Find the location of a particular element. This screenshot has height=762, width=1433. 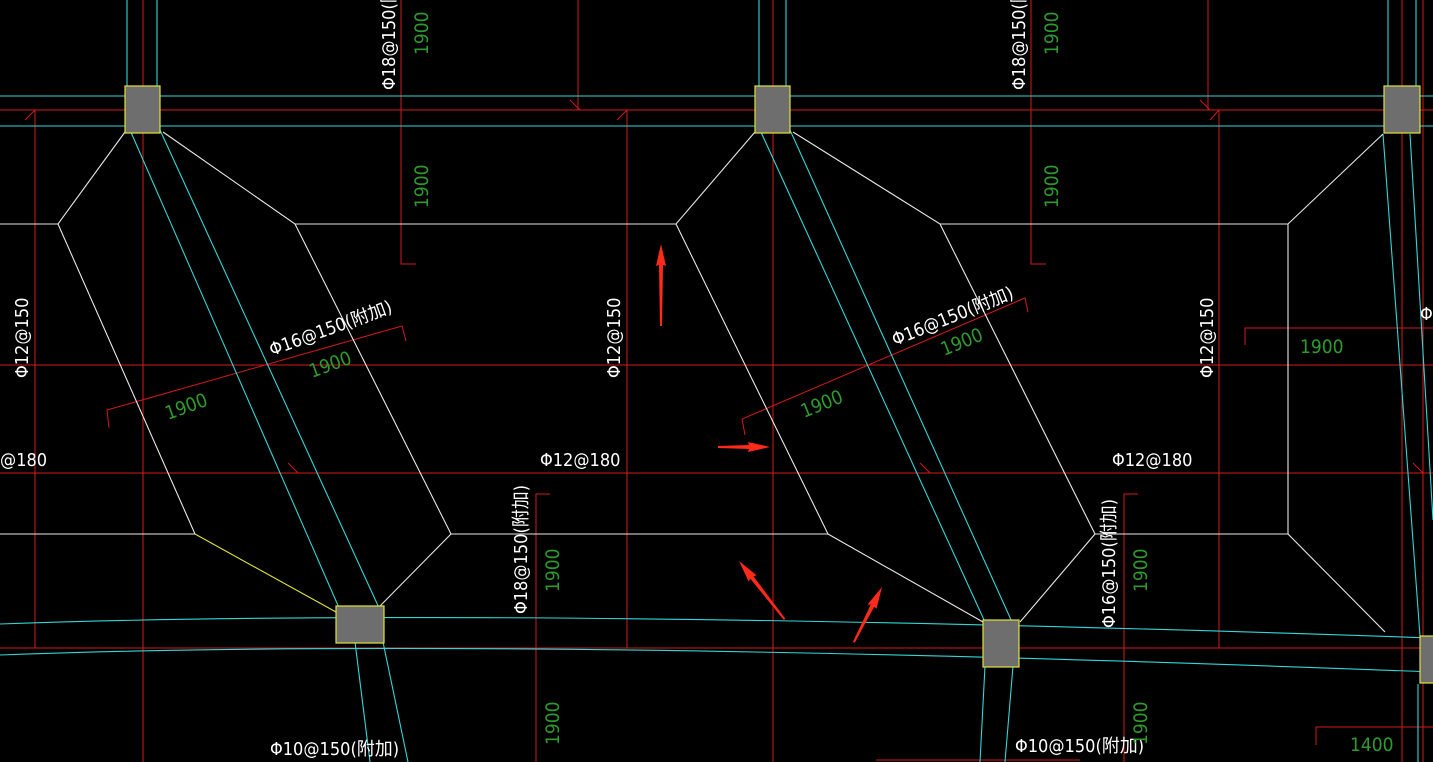

red-arrow-up-icon is located at coordinates (661, 285).